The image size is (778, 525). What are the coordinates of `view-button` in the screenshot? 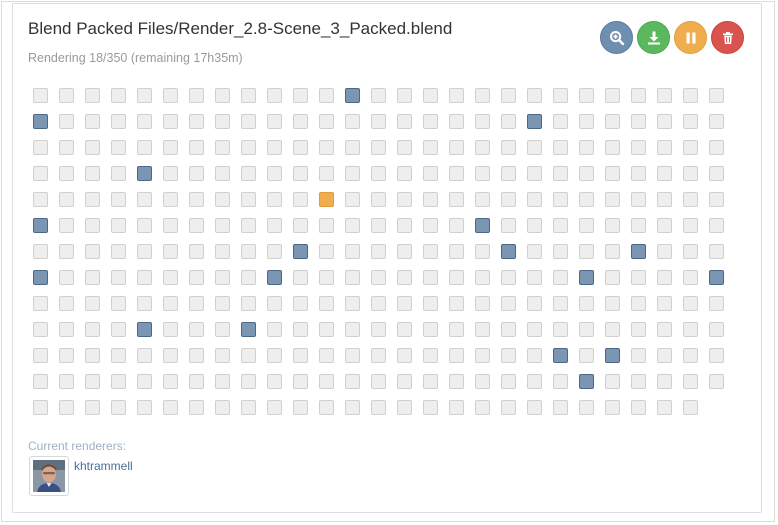 It's located at (616, 37).